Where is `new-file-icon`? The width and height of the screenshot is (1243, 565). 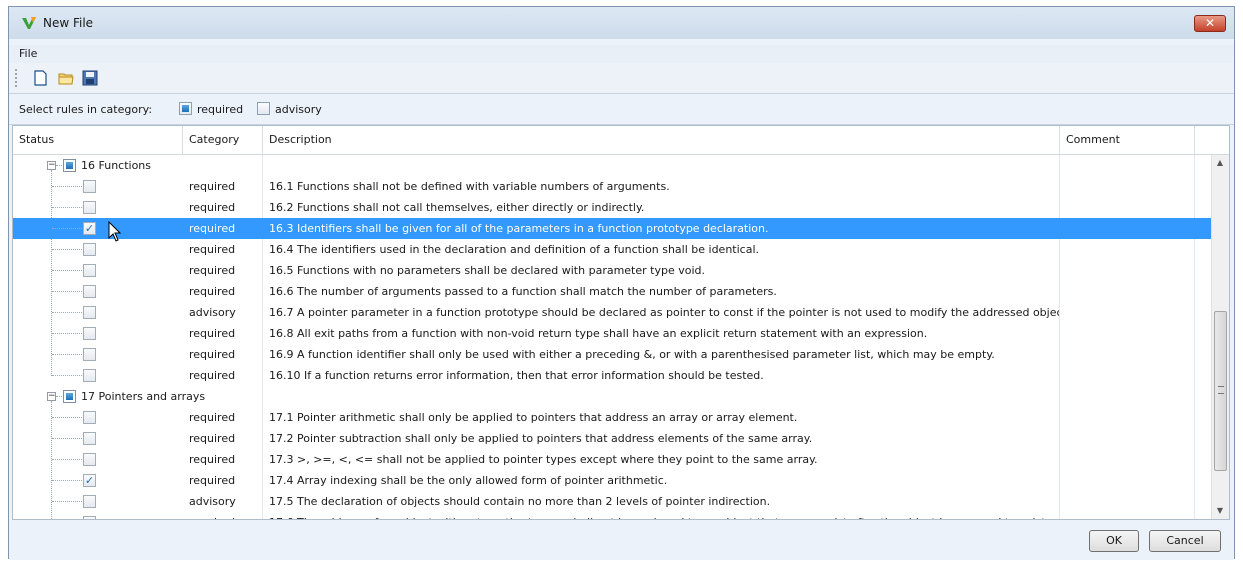
new-file-icon is located at coordinates (40, 78).